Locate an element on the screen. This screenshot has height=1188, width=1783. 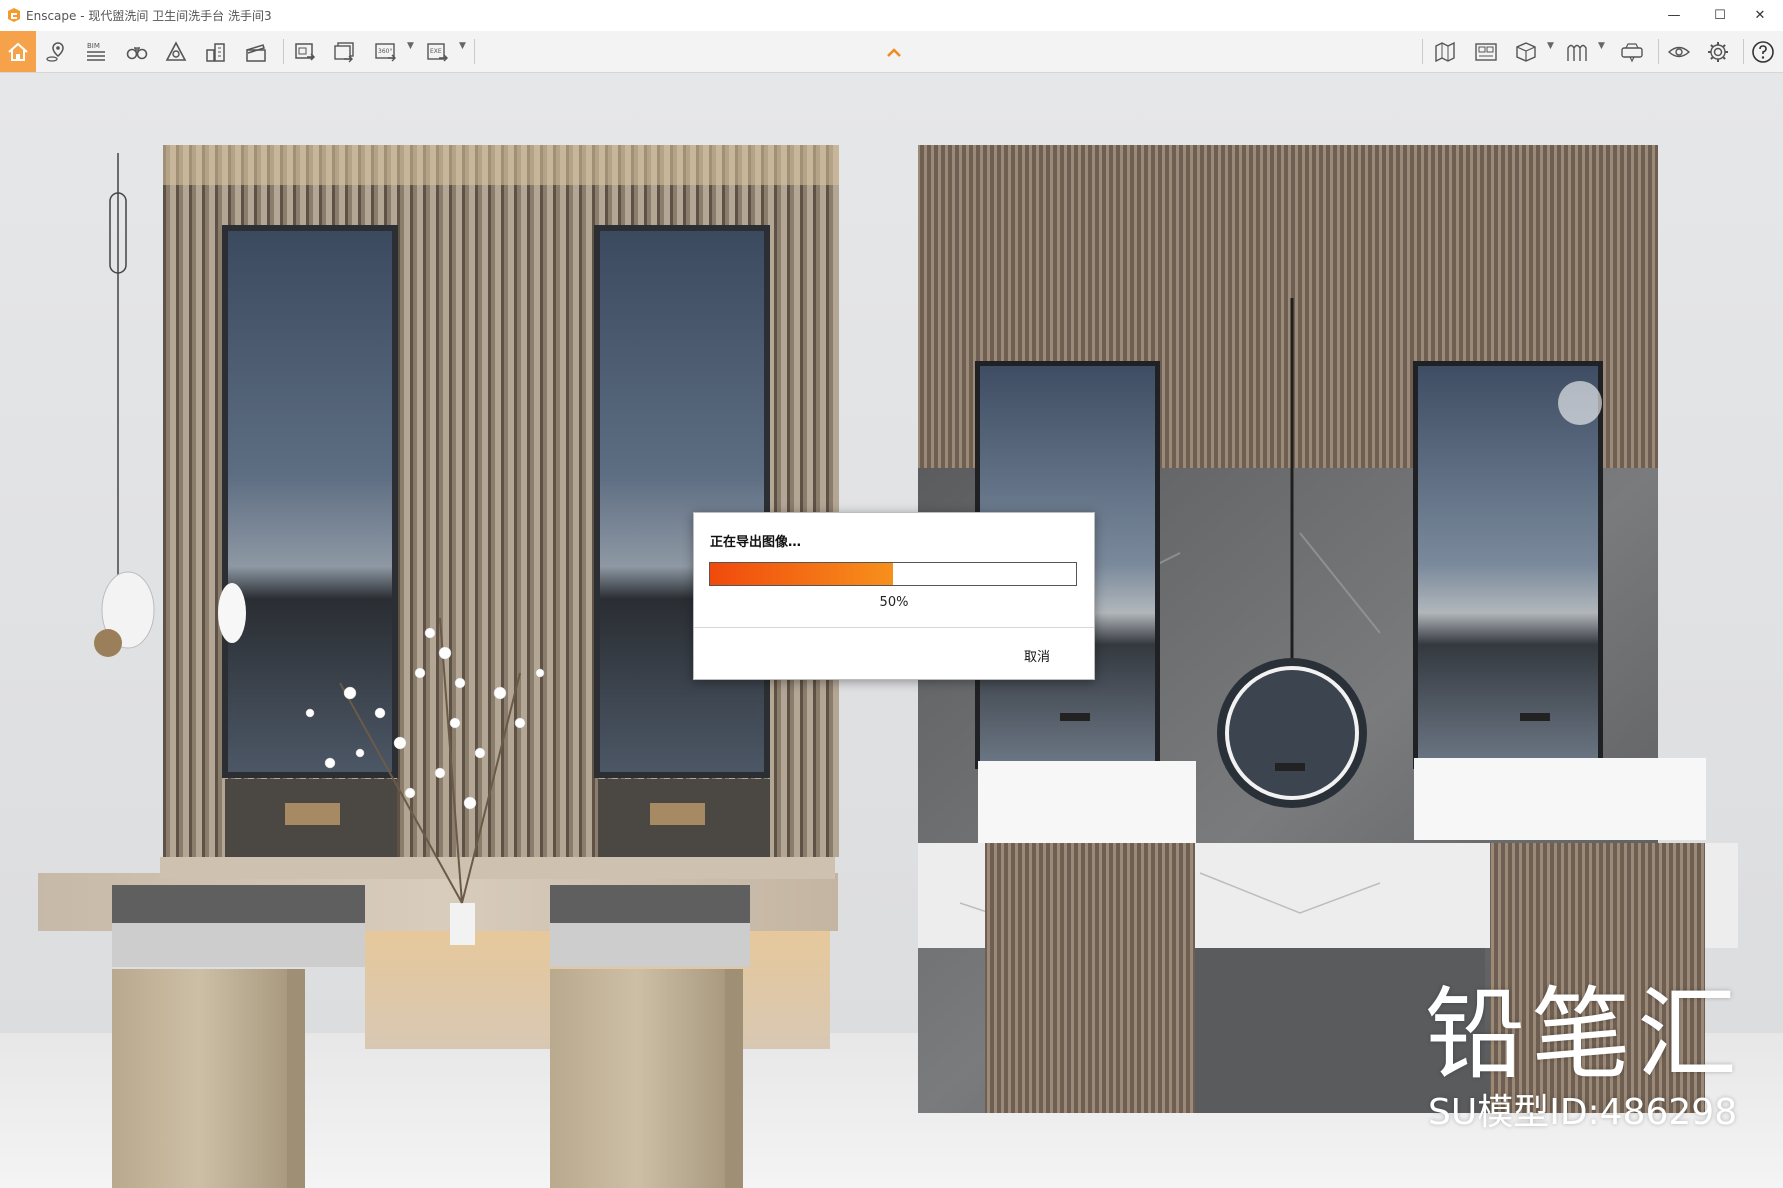
video-editor-button is located at coordinates (256, 52).